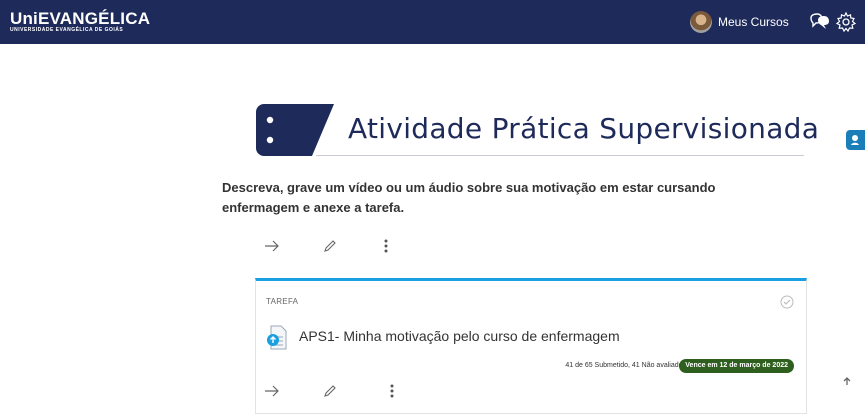 This screenshot has width=865, height=418. Describe the element at coordinates (625, 365) in the screenshot. I see `submission-status: 41 de 65 Submetido, 41 Não avaliados` at that location.